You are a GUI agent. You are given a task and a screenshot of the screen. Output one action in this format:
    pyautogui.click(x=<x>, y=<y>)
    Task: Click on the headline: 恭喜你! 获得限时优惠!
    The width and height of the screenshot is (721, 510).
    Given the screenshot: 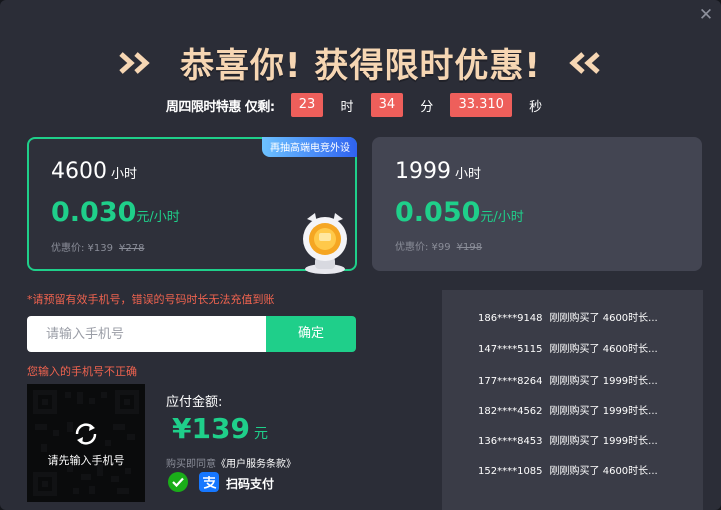 What is the action you would take?
    pyautogui.click(x=360, y=62)
    